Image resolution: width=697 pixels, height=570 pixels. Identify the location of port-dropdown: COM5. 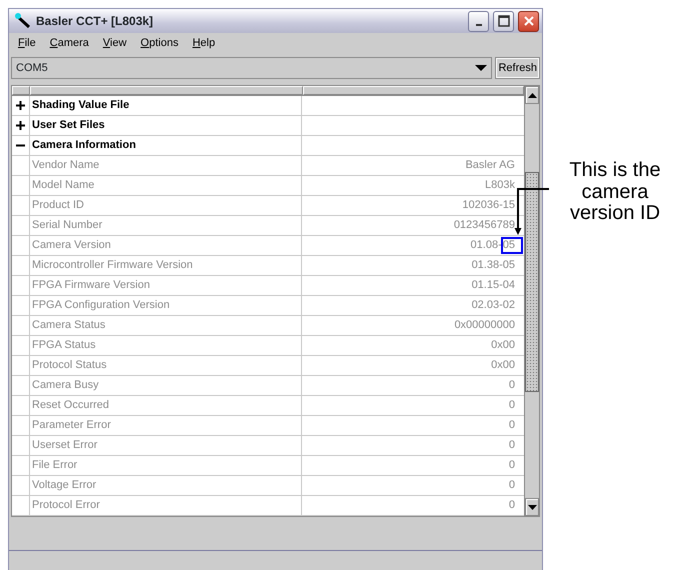
(251, 68).